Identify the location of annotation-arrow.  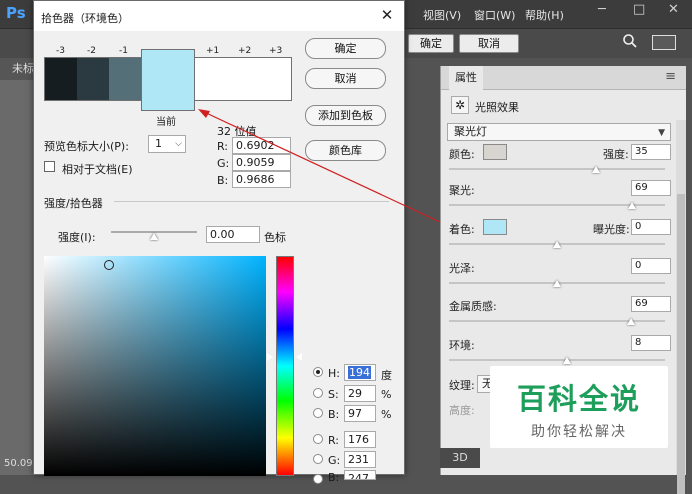
(319, 166).